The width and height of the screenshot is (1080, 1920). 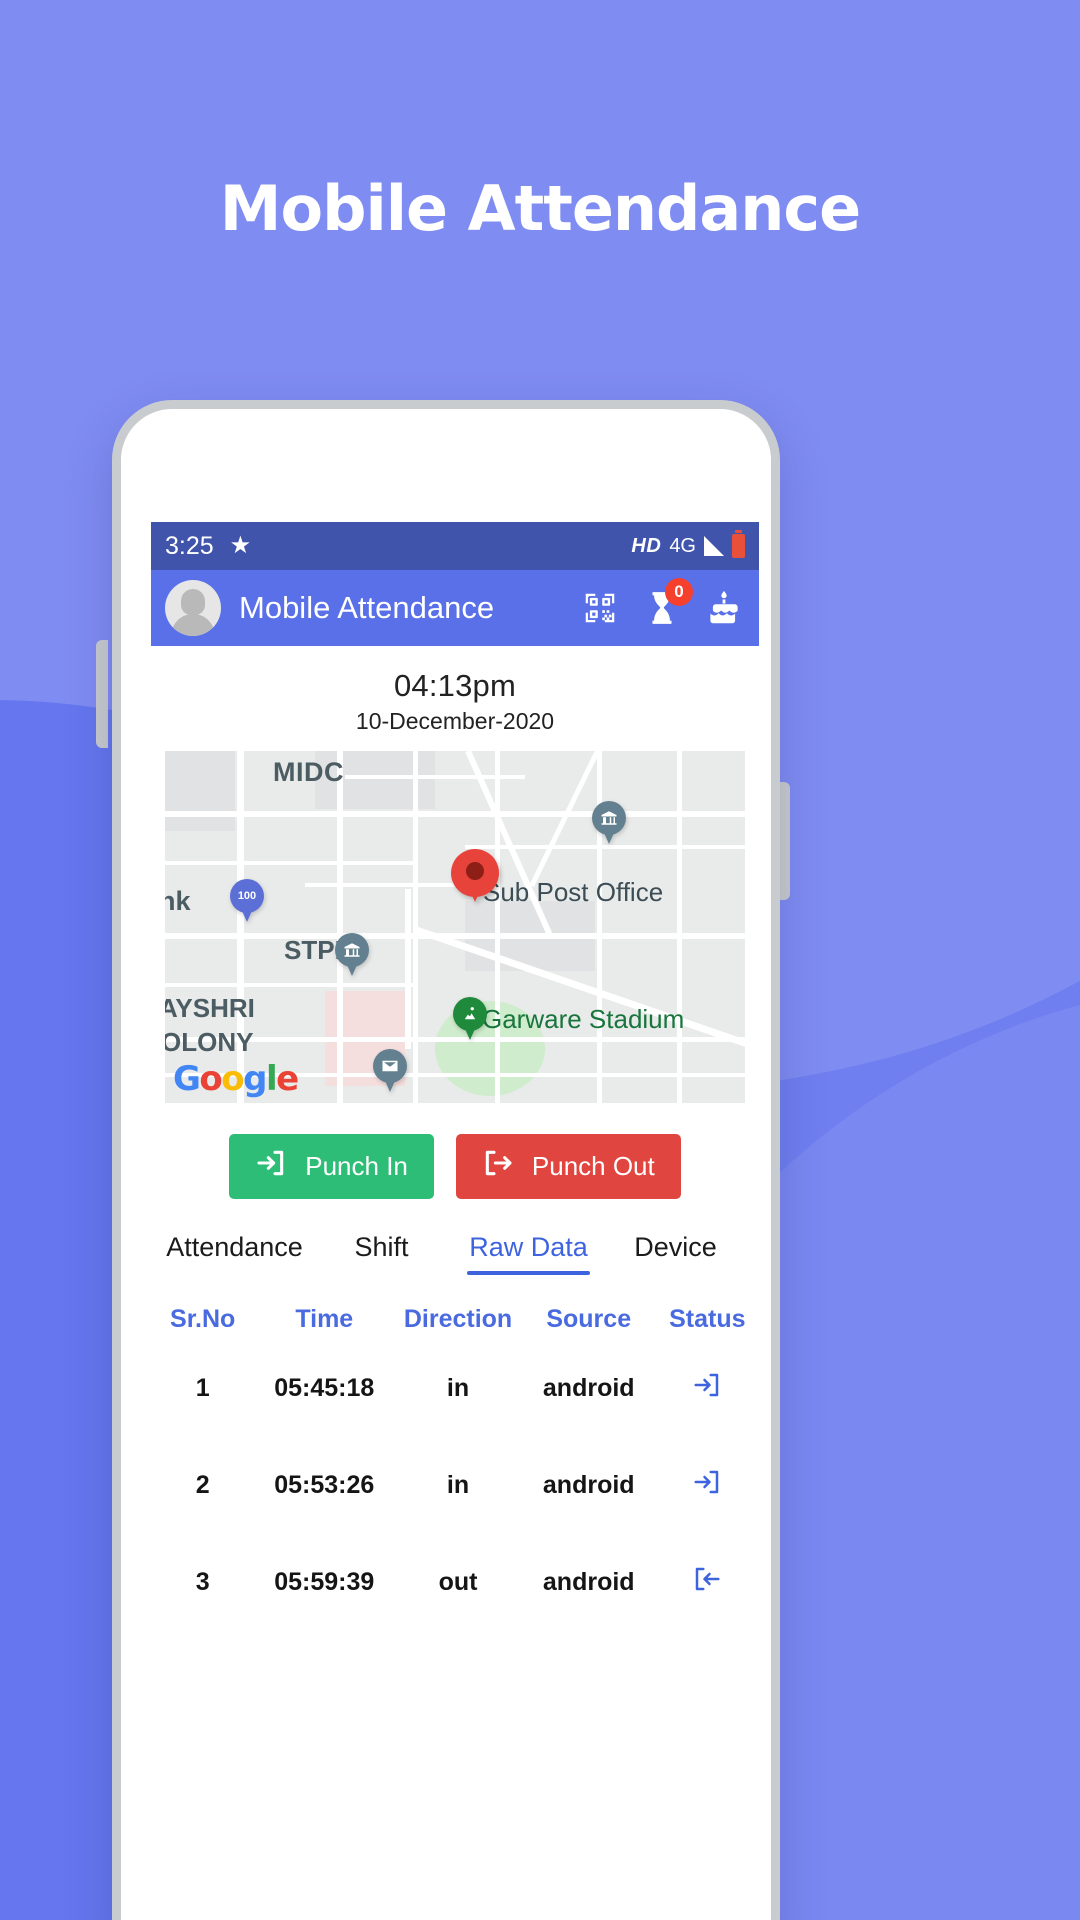 What do you see at coordinates (193, 608) in the screenshot?
I see `avatar` at bounding box center [193, 608].